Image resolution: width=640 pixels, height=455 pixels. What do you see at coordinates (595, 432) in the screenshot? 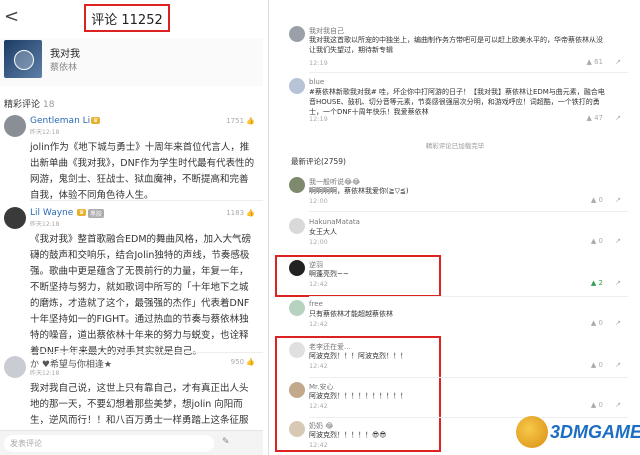
I see `watermark-text: 3DMGAME` at bounding box center [595, 432].